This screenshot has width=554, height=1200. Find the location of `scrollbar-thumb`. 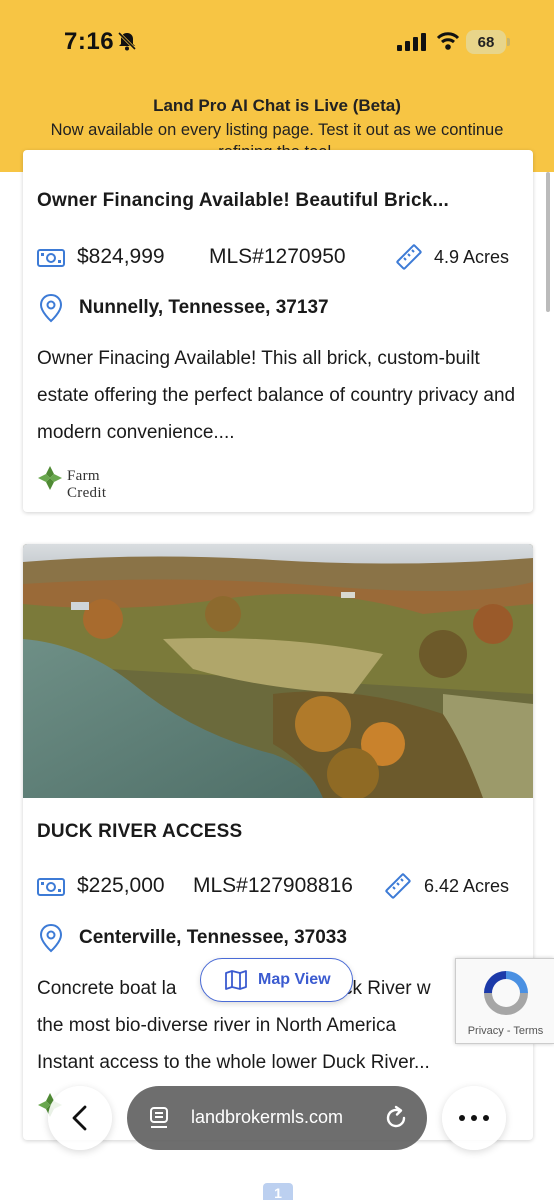

scrollbar-thumb is located at coordinates (548, 242).